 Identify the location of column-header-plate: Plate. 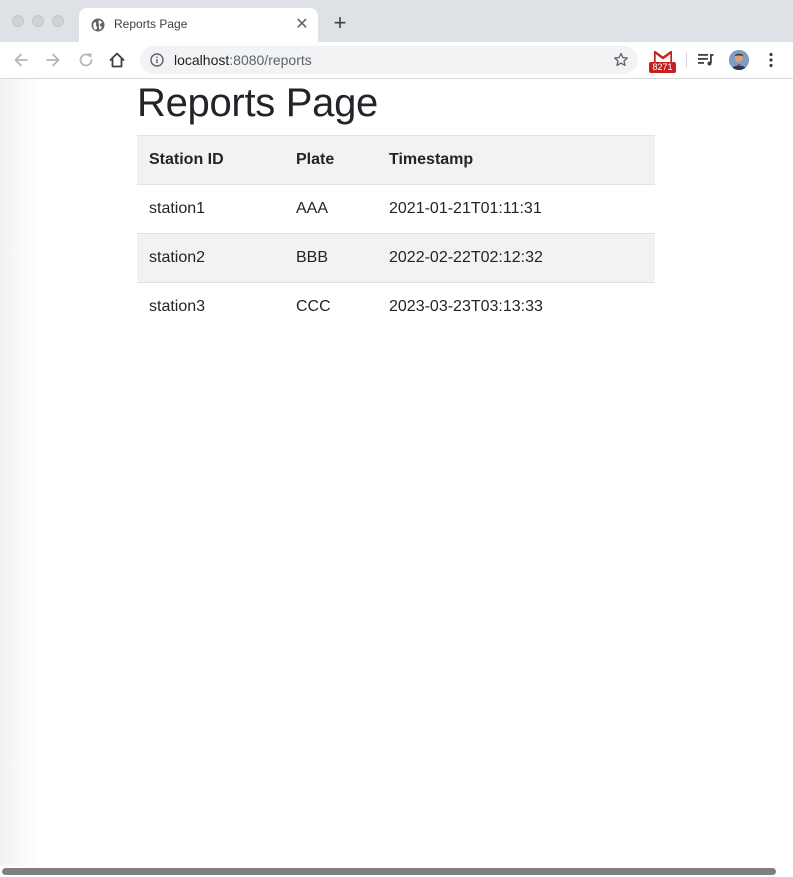
(330, 160).